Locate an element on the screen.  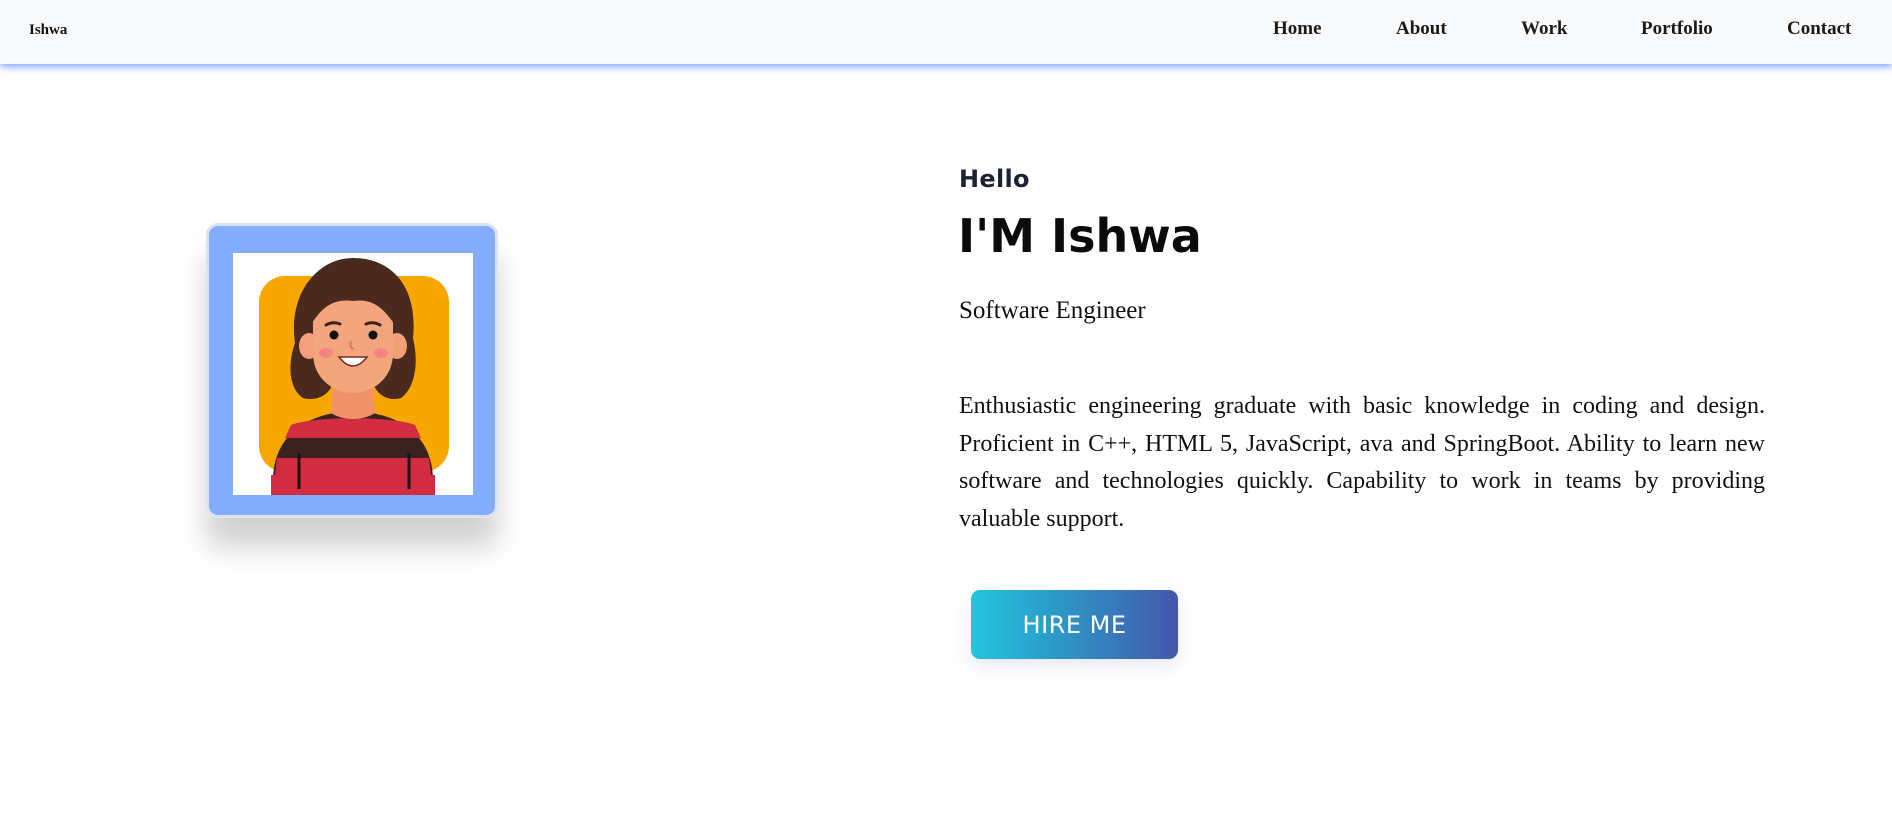
profile-avatar-card is located at coordinates (352, 370).